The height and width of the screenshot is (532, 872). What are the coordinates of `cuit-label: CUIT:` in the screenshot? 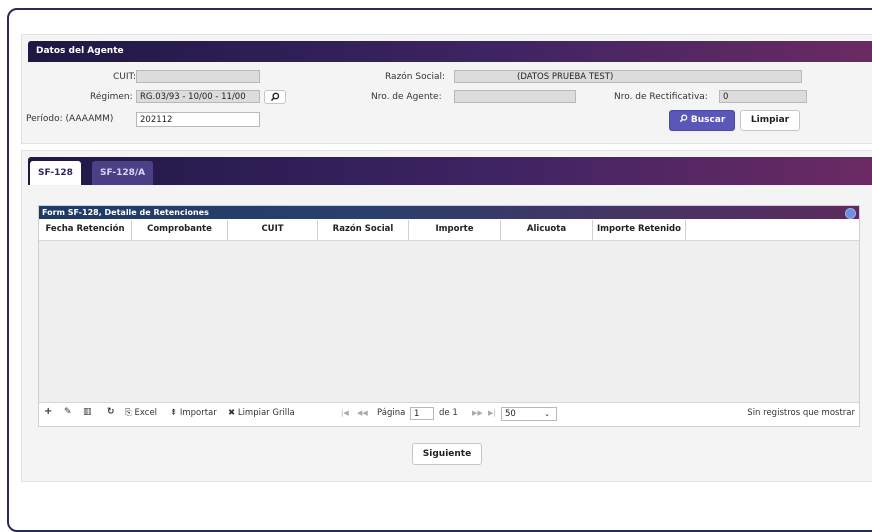 It's located at (125, 77).